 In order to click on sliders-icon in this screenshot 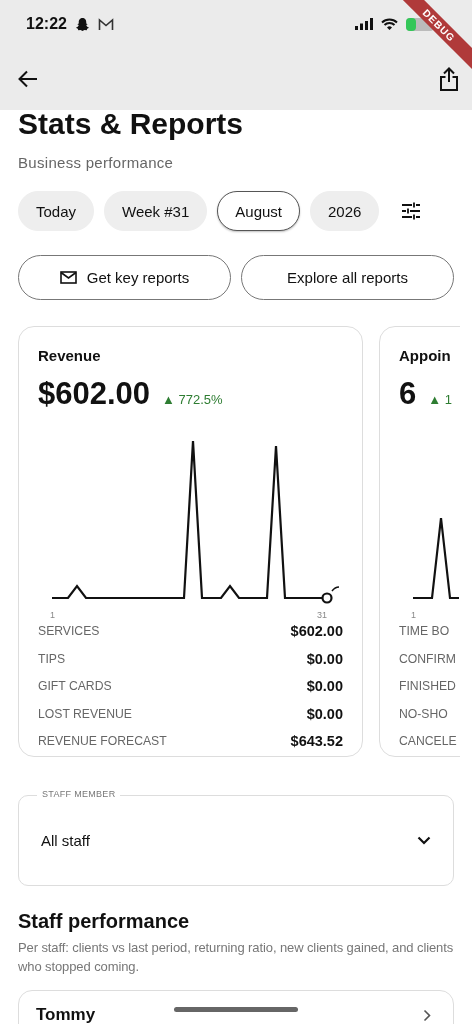, I will do `click(411, 211)`.